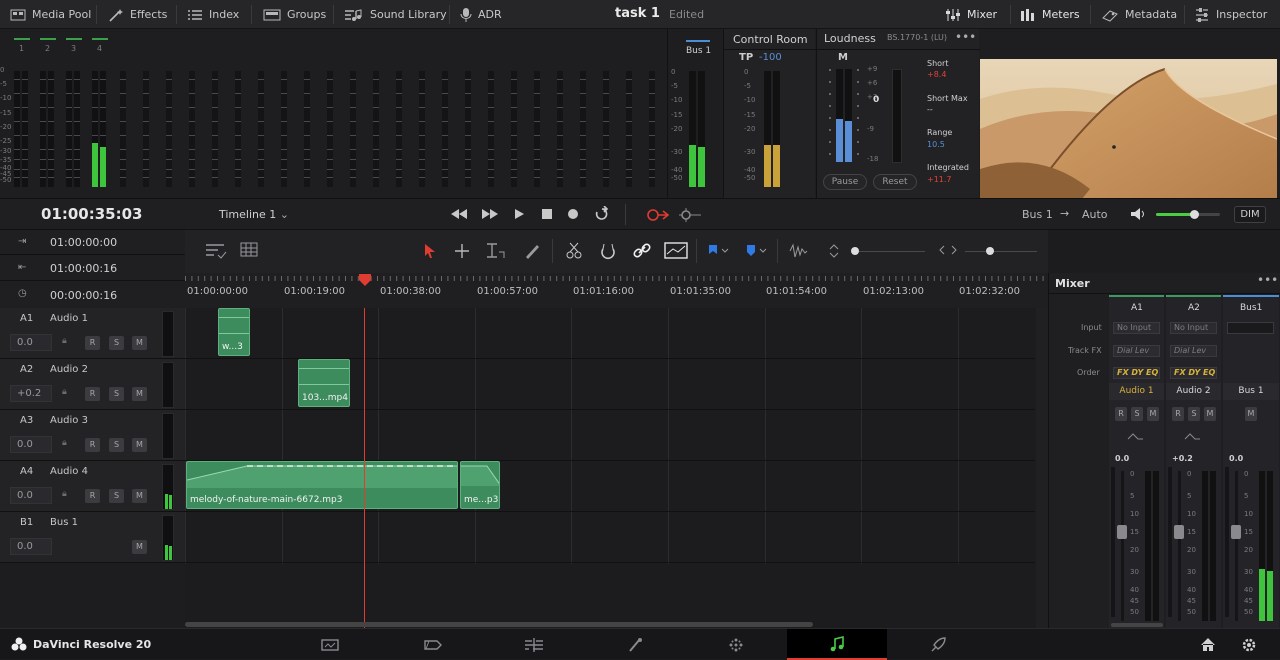  What do you see at coordinates (895, 182) in the screenshot?
I see `reset-button: Reset` at bounding box center [895, 182].